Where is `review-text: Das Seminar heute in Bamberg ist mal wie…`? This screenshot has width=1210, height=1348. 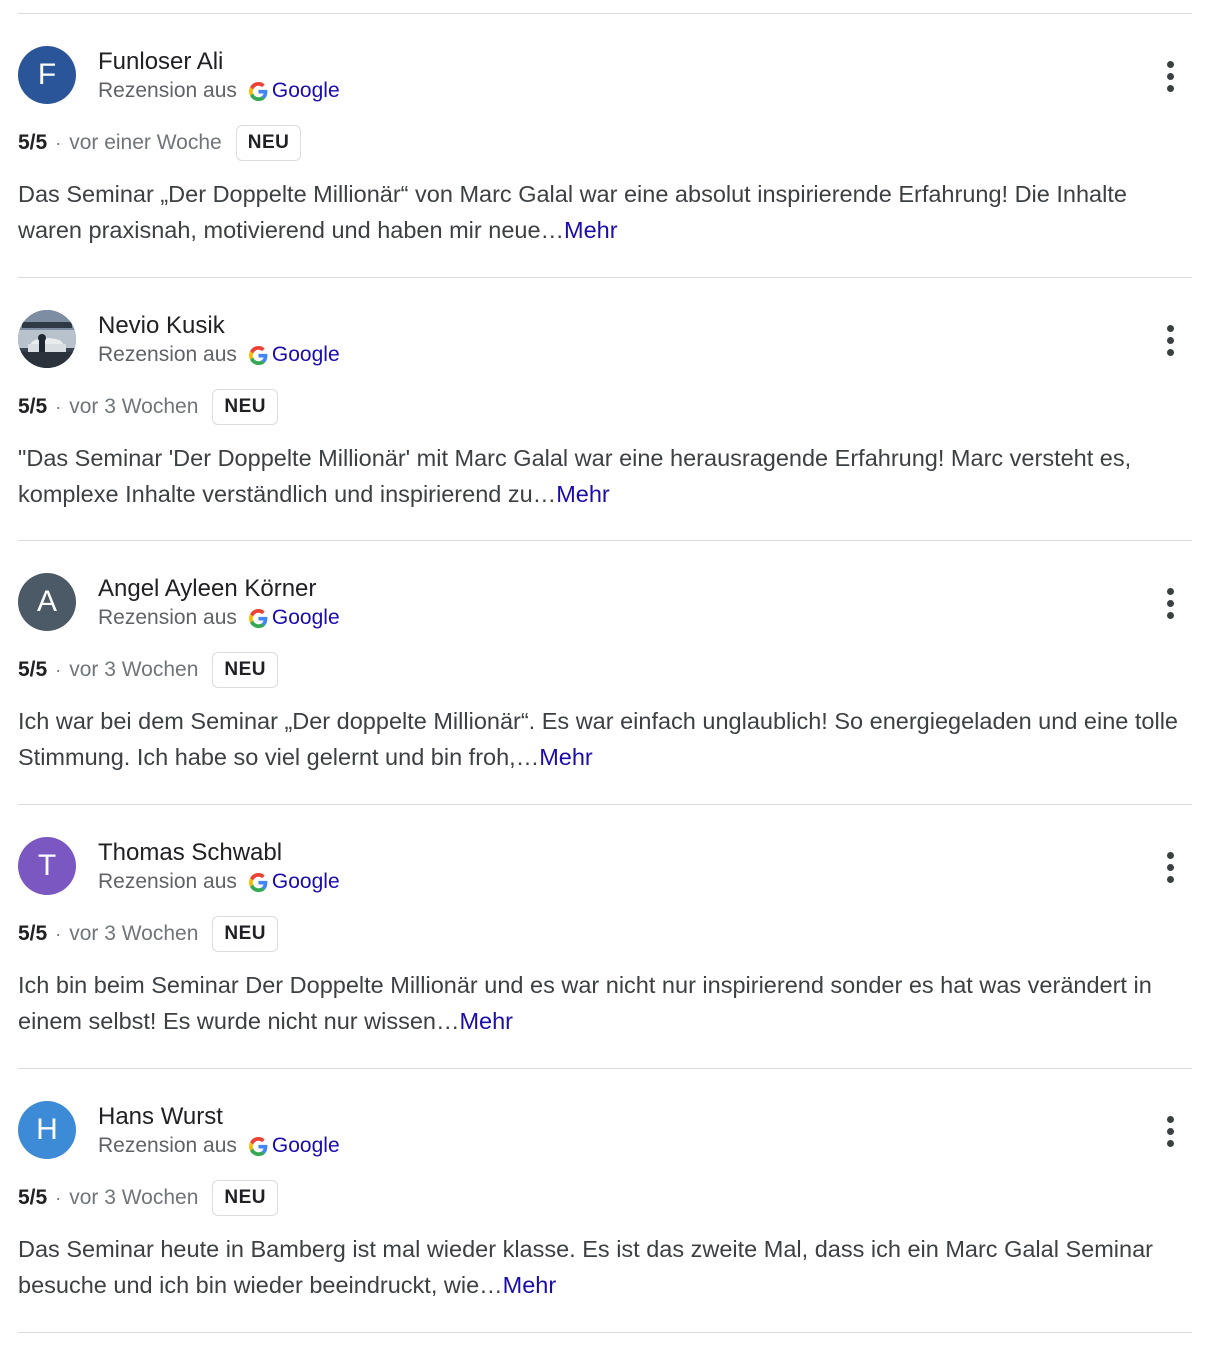 review-text: Das Seminar heute in Bamberg ist mal wie… is located at coordinates (603, 1267).